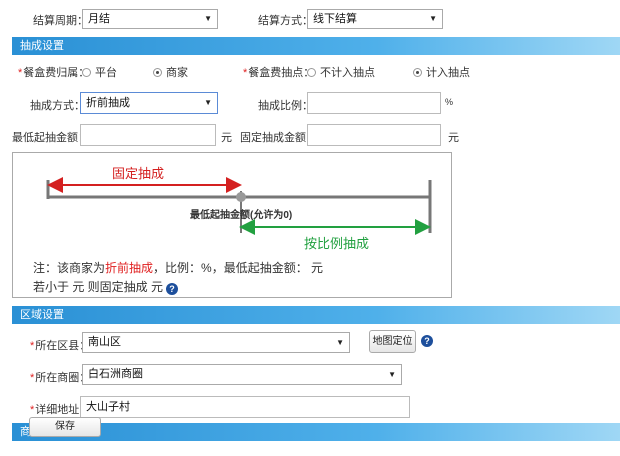 This screenshot has width=620, height=456. What do you see at coordinates (285, 21) in the screenshot?
I see `settle-method-label: 结算方式：` at bounding box center [285, 21].